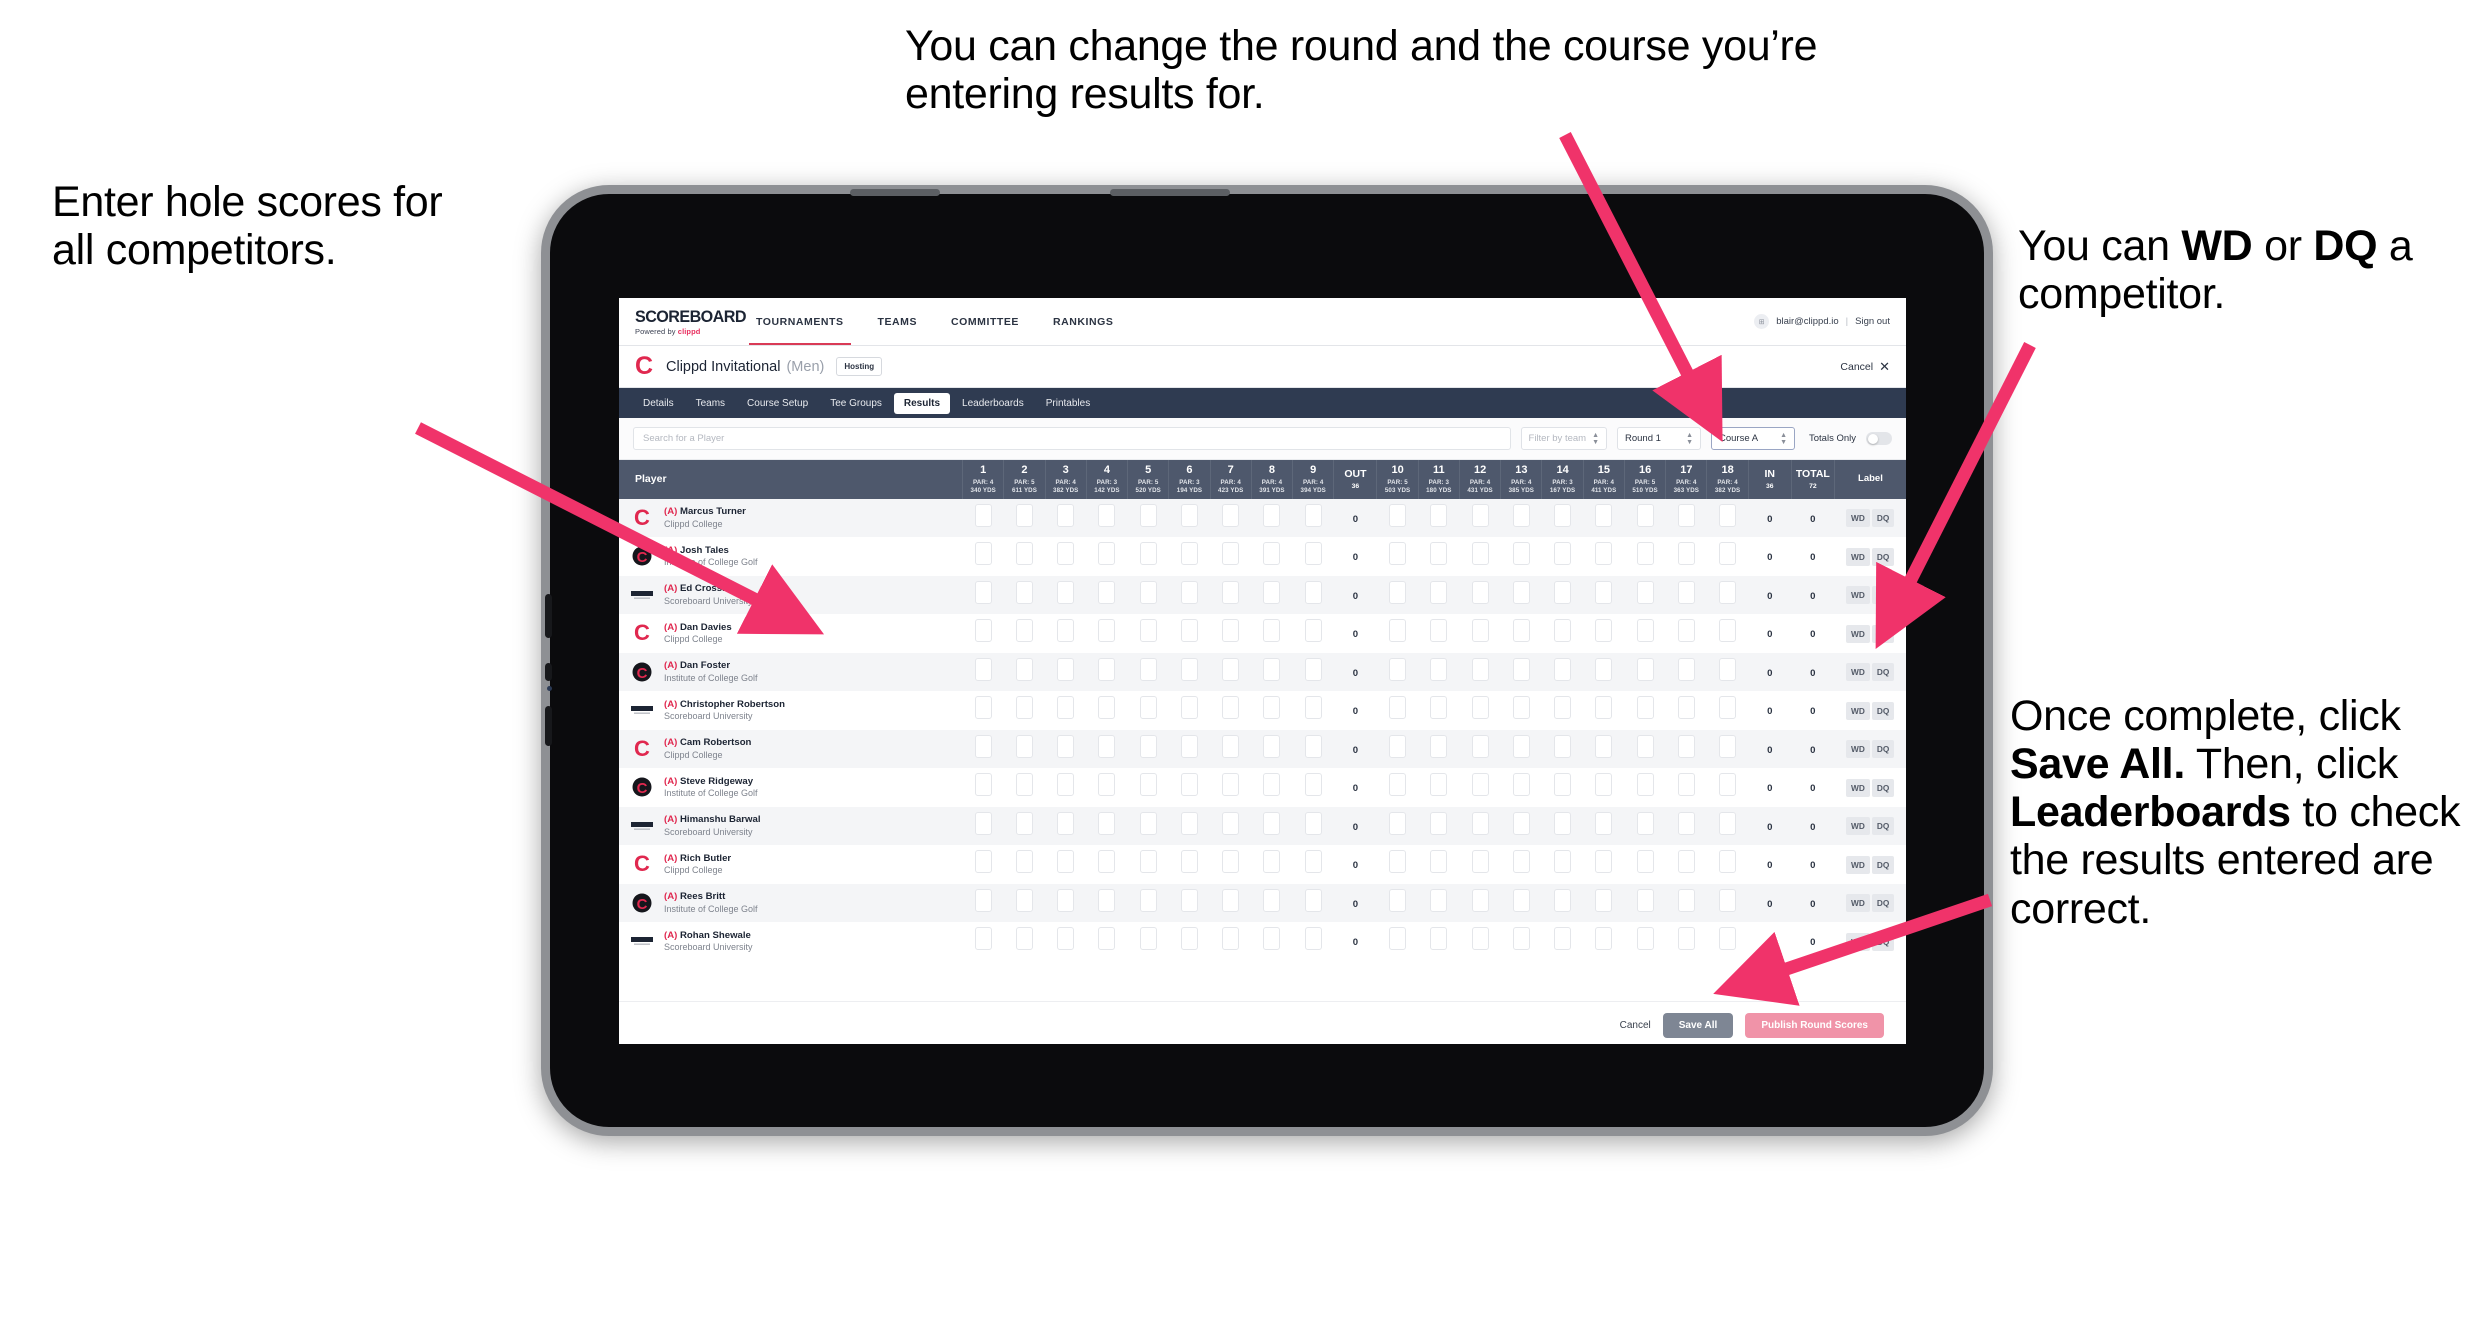 This screenshot has width=2489, height=1339. What do you see at coordinates (1753, 438) in the screenshot?
I see `course-select: Course A ▲ ▼` at bounding box center [1753, 438].